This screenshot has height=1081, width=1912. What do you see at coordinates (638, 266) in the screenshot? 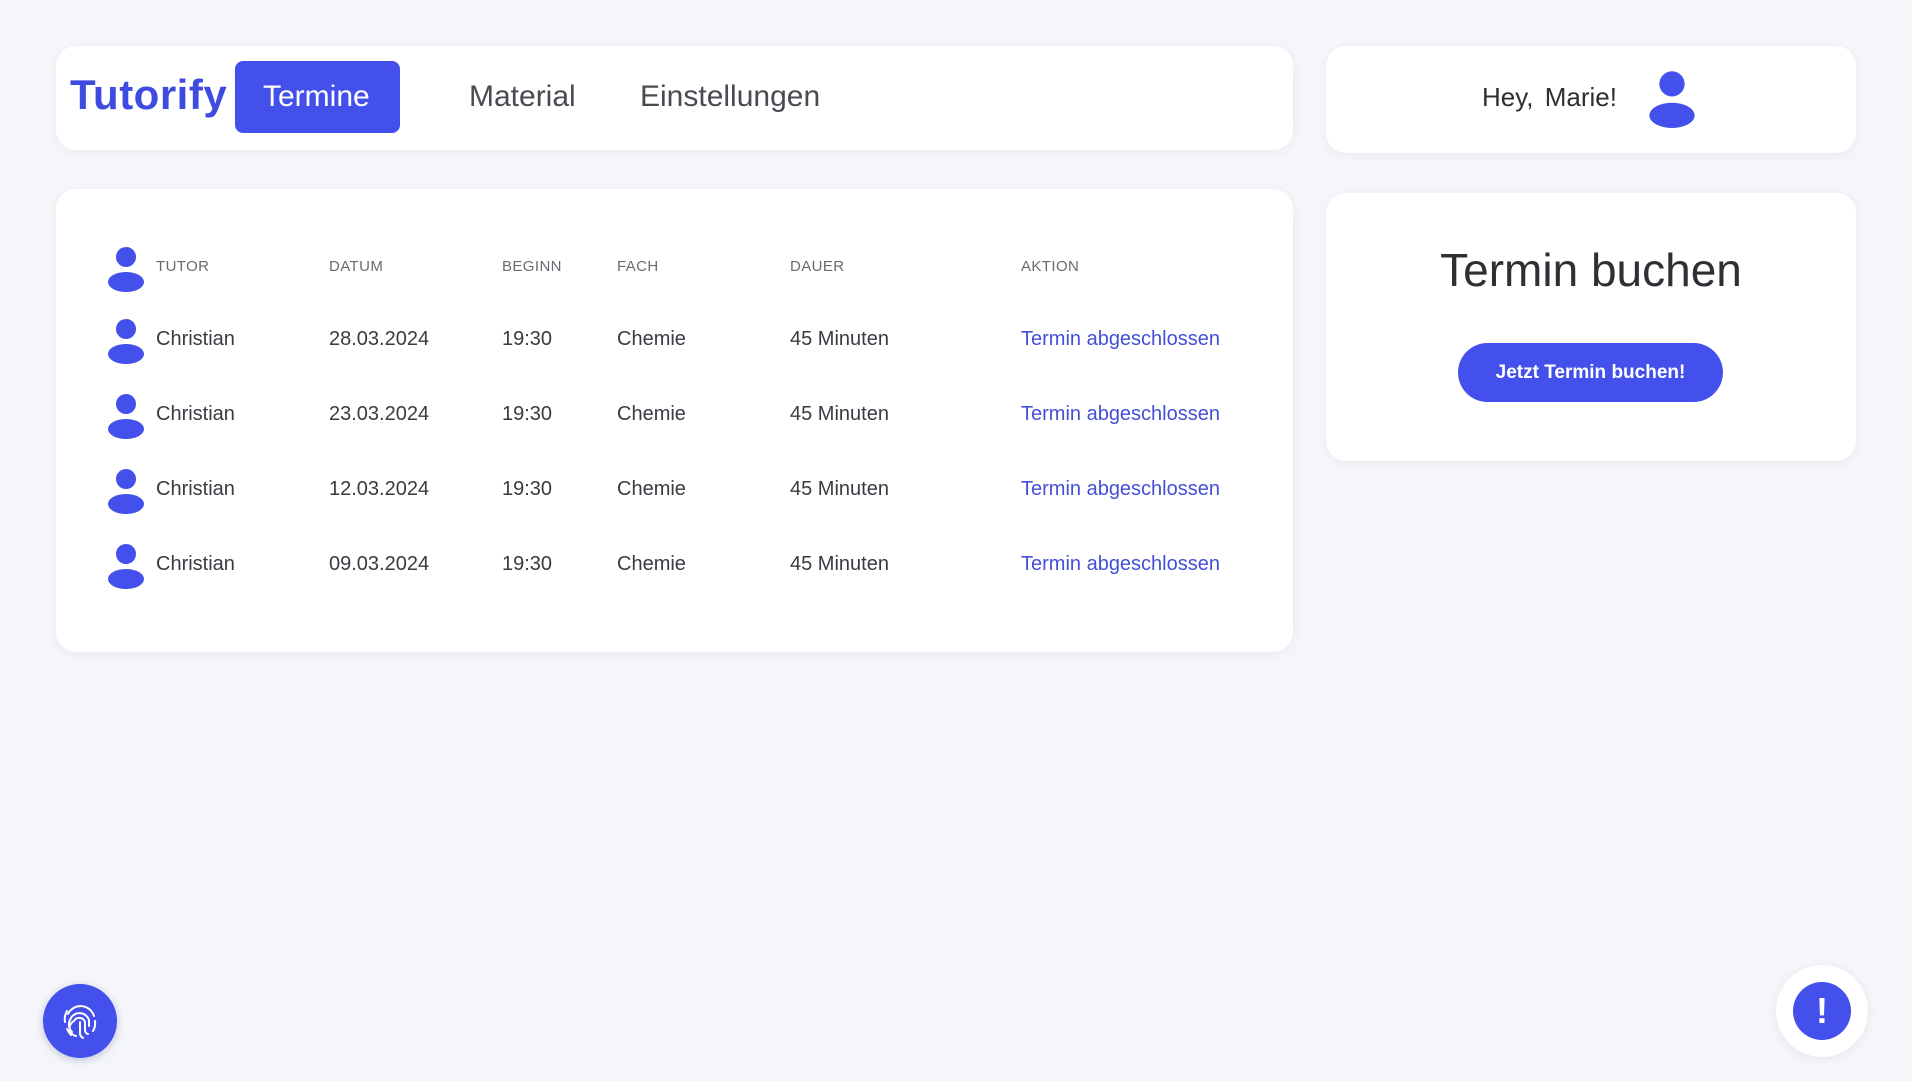
I see `header-fach: FACH` at bounding box center [638, 266].